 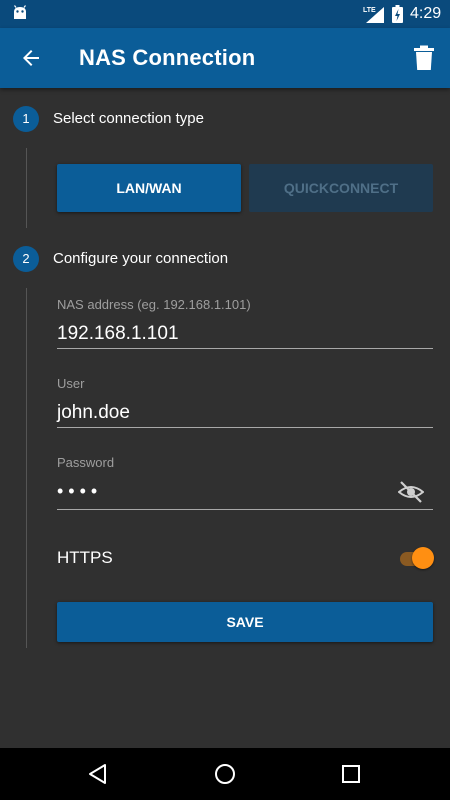 I want to click on password-underline, so click(x=245, y=509).